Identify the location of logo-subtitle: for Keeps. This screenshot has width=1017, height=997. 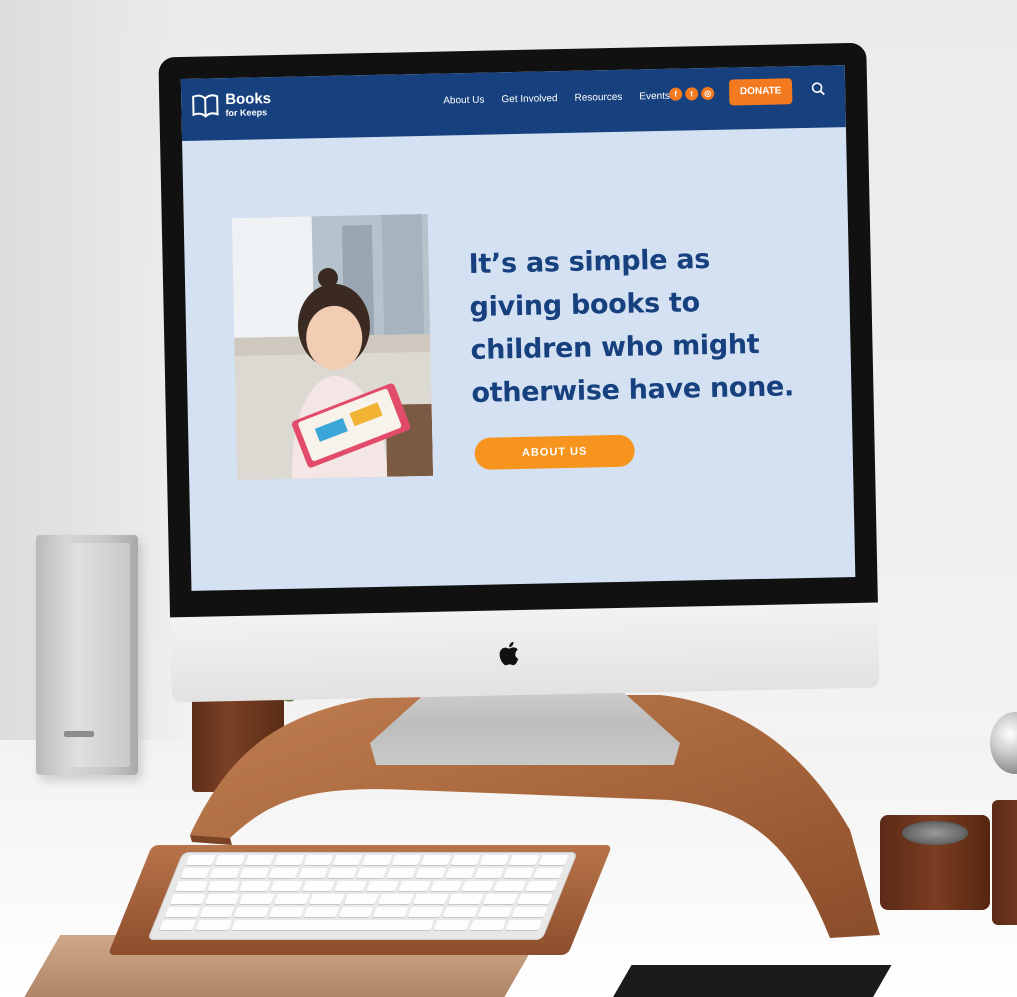
(246, 113).